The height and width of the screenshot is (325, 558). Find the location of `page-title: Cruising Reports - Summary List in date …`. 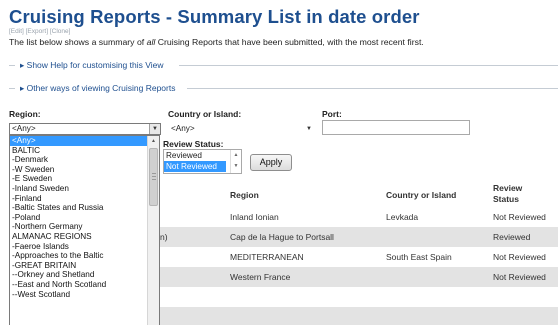

page-title: Cruising Reports - Summary List in date … is located at coordinates (214, 16).